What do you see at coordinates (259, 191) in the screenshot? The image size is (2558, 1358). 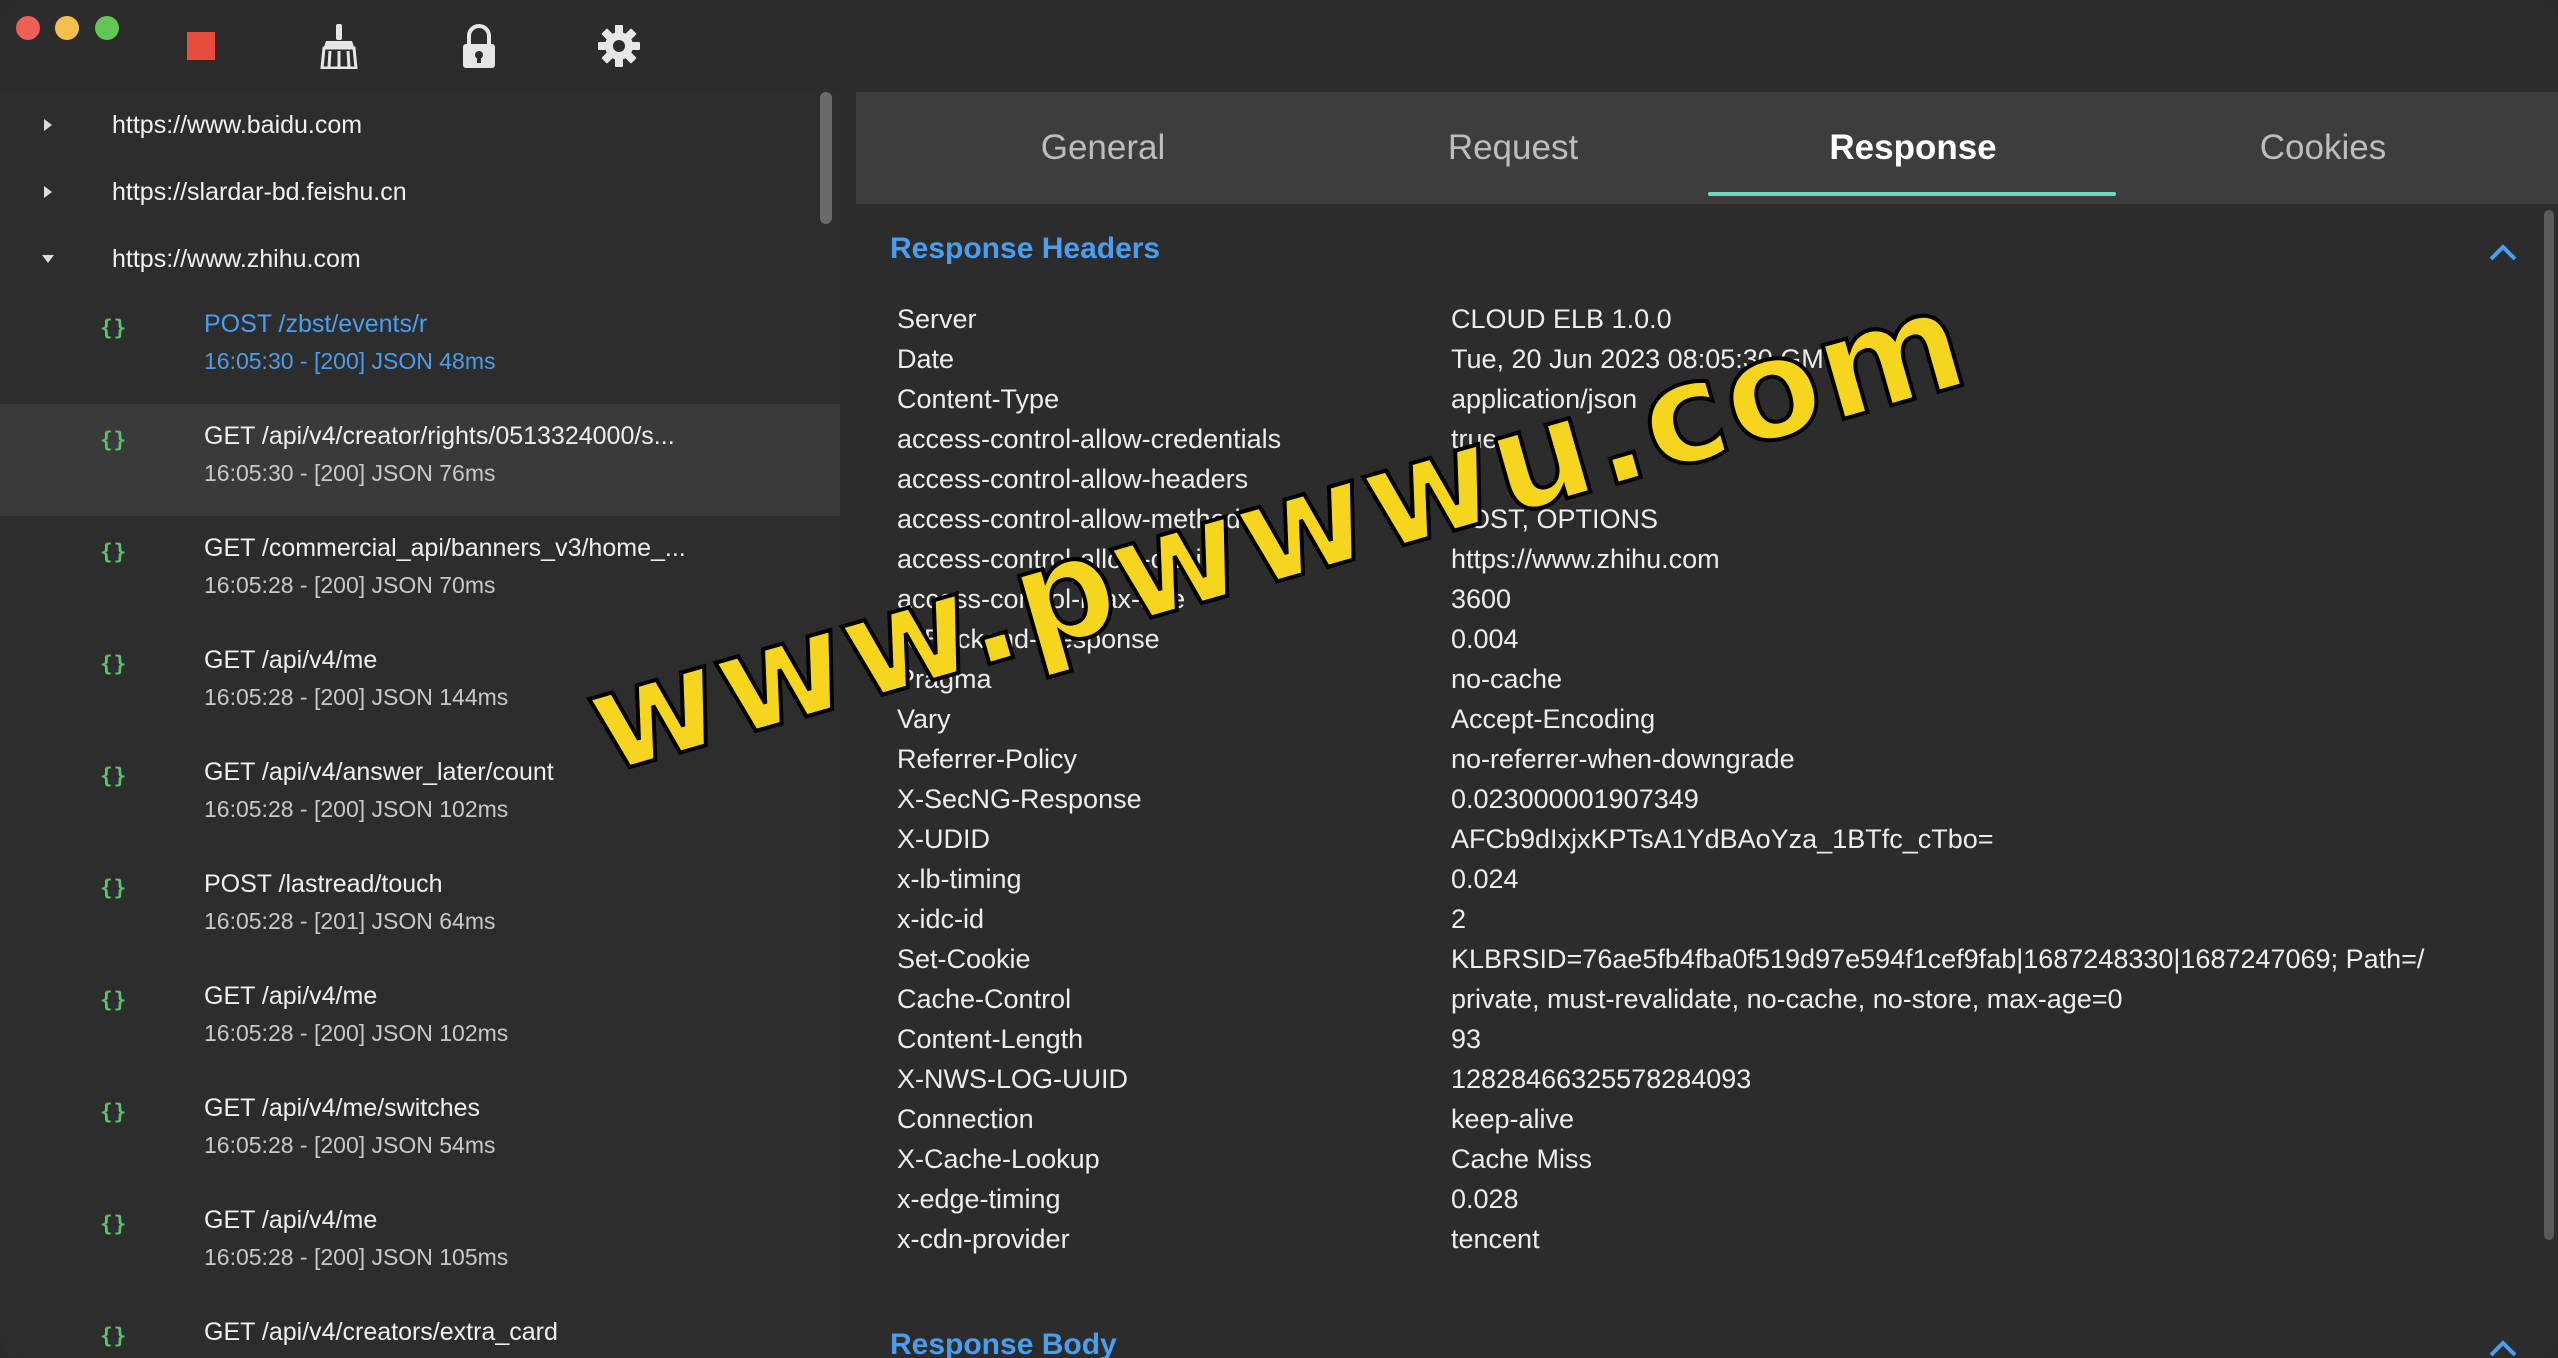 I see `domain-label: https://slardar-bd.feishu.cn` at bounding box center [259, 191].